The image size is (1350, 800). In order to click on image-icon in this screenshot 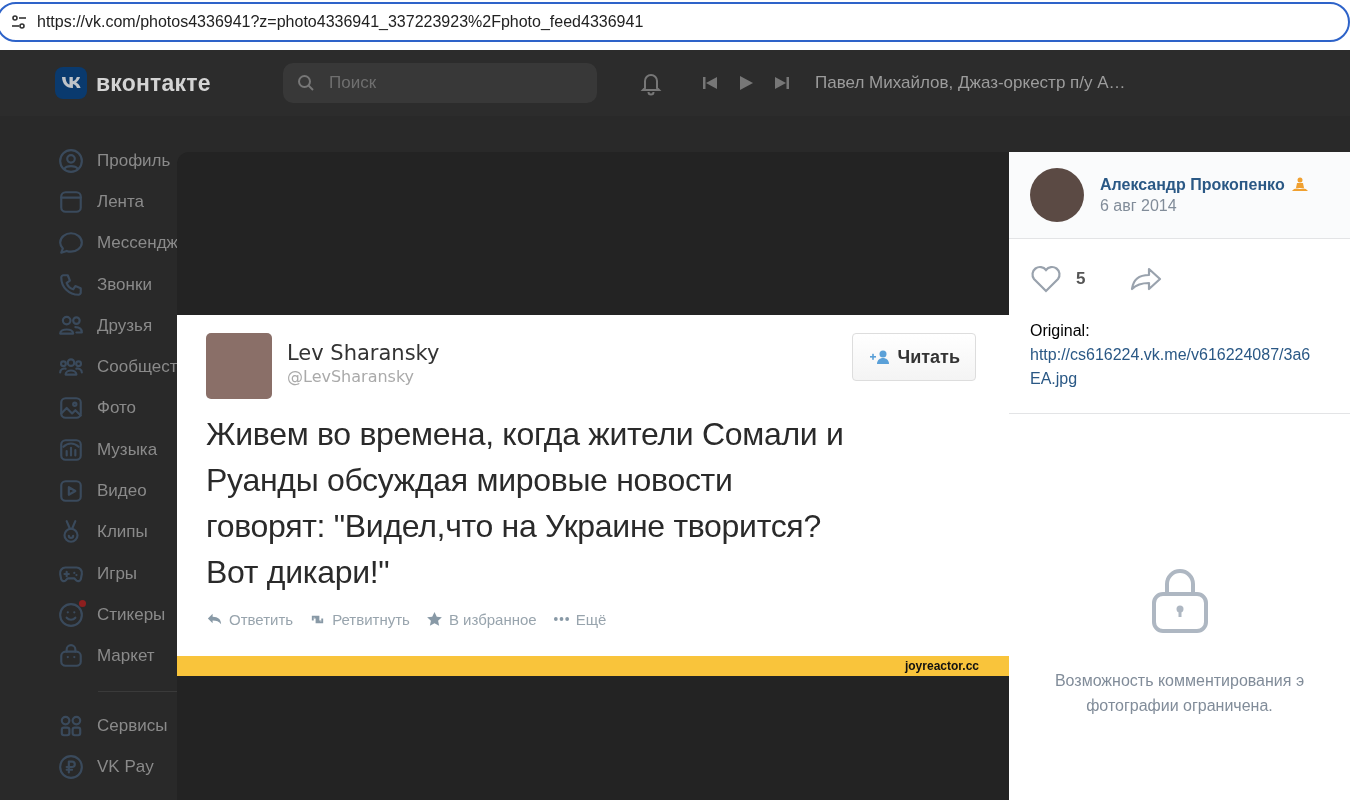, I will do `click(71, 408)`.